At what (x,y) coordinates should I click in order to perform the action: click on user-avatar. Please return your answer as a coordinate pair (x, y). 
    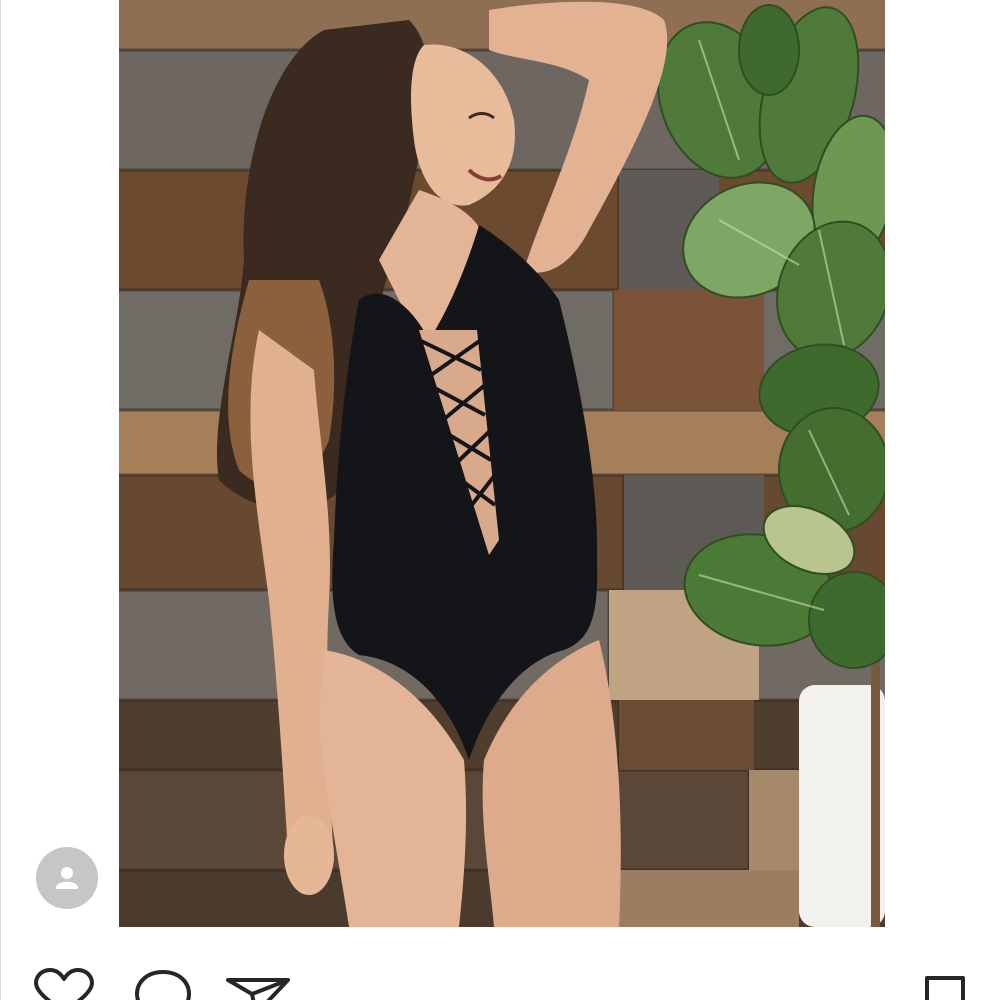
    Looking at the image, I should click on (67, 878).